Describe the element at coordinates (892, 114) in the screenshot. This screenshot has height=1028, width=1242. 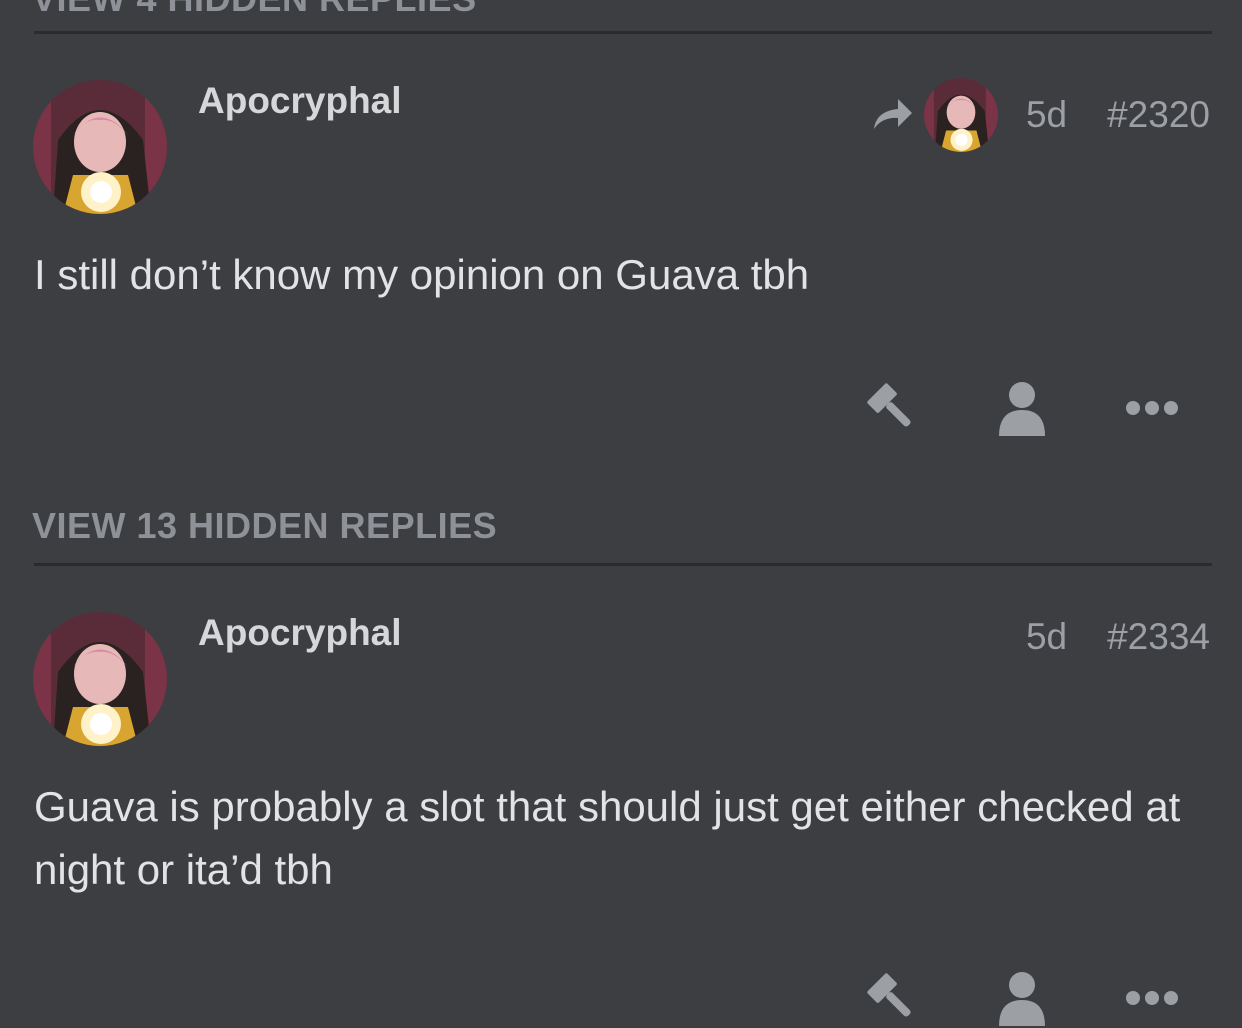
I see `reply-arrow-icon` at that location.